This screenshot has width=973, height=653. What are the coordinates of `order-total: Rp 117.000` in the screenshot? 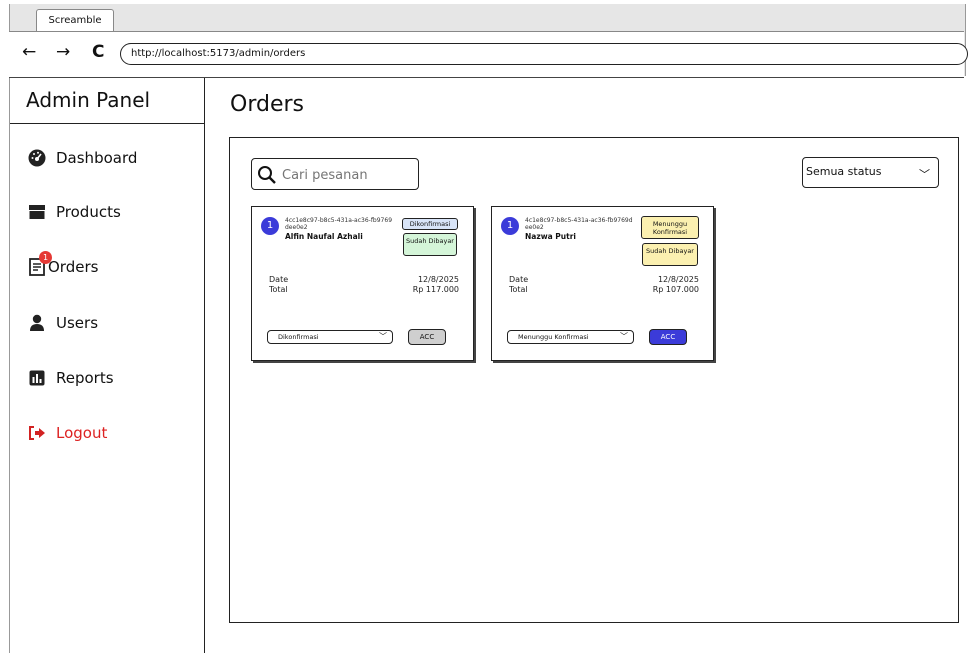 It's located at (435, 289).